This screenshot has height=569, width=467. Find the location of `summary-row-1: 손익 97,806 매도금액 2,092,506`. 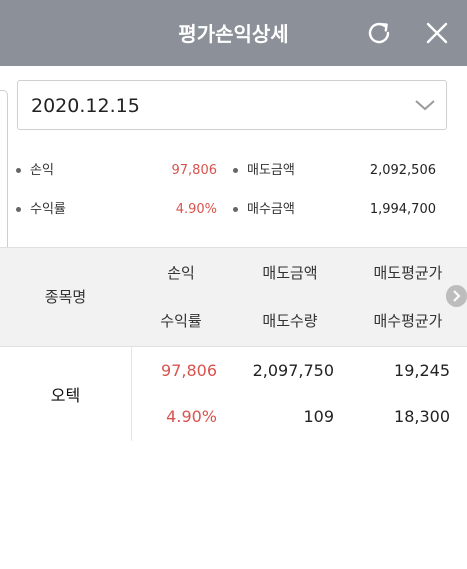

summary-row-1: 손익 97,806 매도금액 2,092,506 is located at coordinates (233, 171).